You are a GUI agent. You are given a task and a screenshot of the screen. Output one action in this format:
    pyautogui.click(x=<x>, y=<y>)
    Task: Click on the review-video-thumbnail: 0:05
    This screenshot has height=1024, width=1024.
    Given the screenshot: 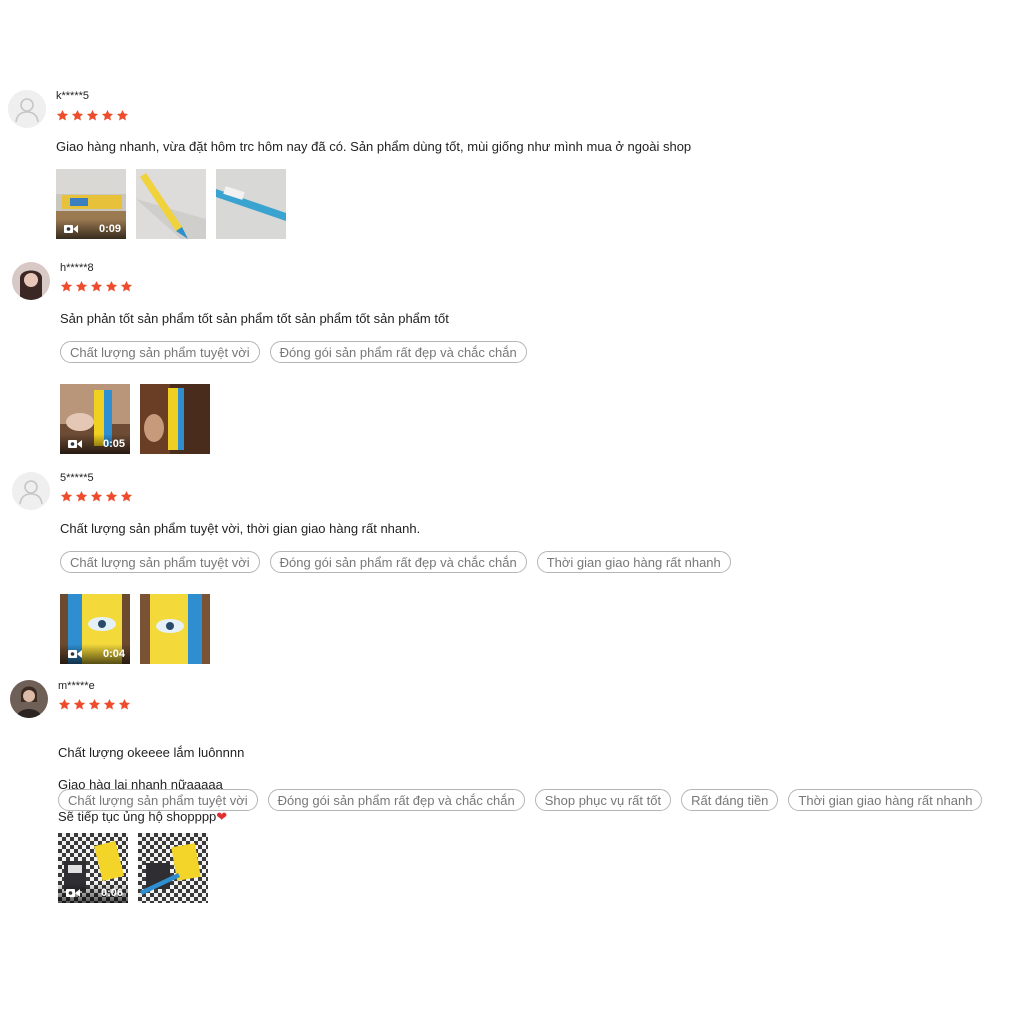 What is the action you would take?
    pyautogui.click(x=95, y=419)
    